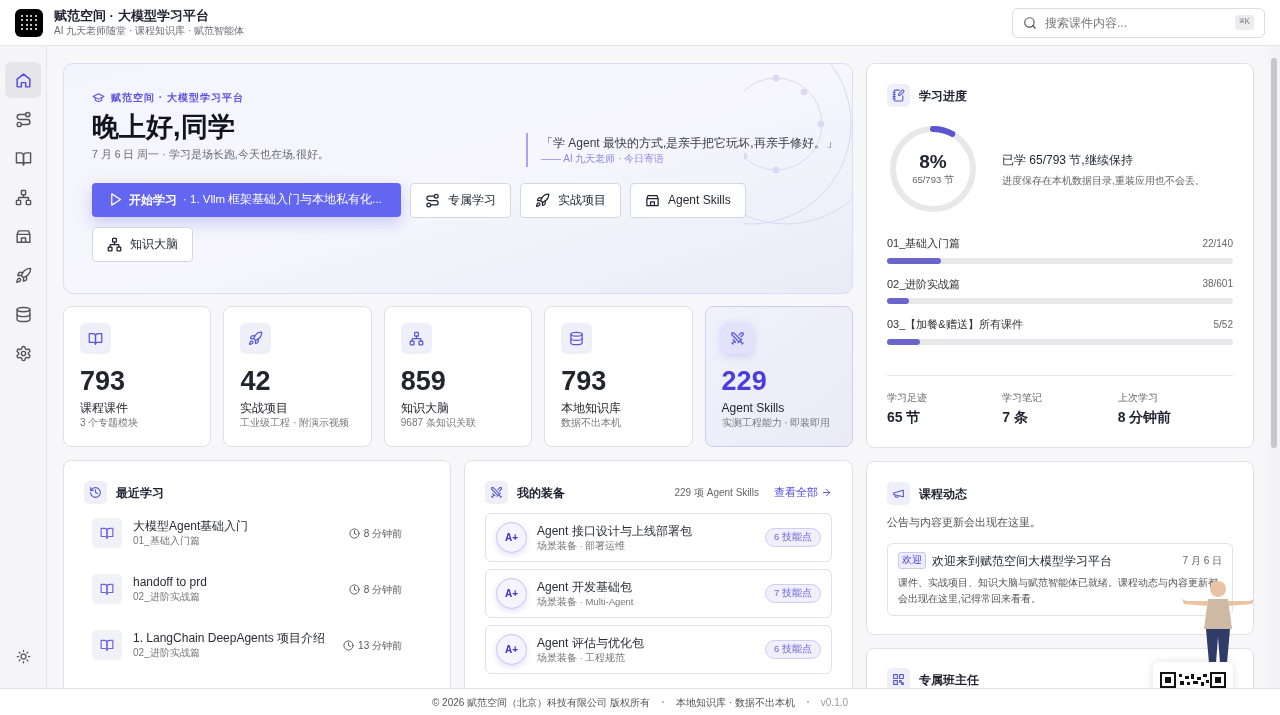  I want to click on progress-headline: 已学 65/793 节,继续保持, so click(1068, 160).